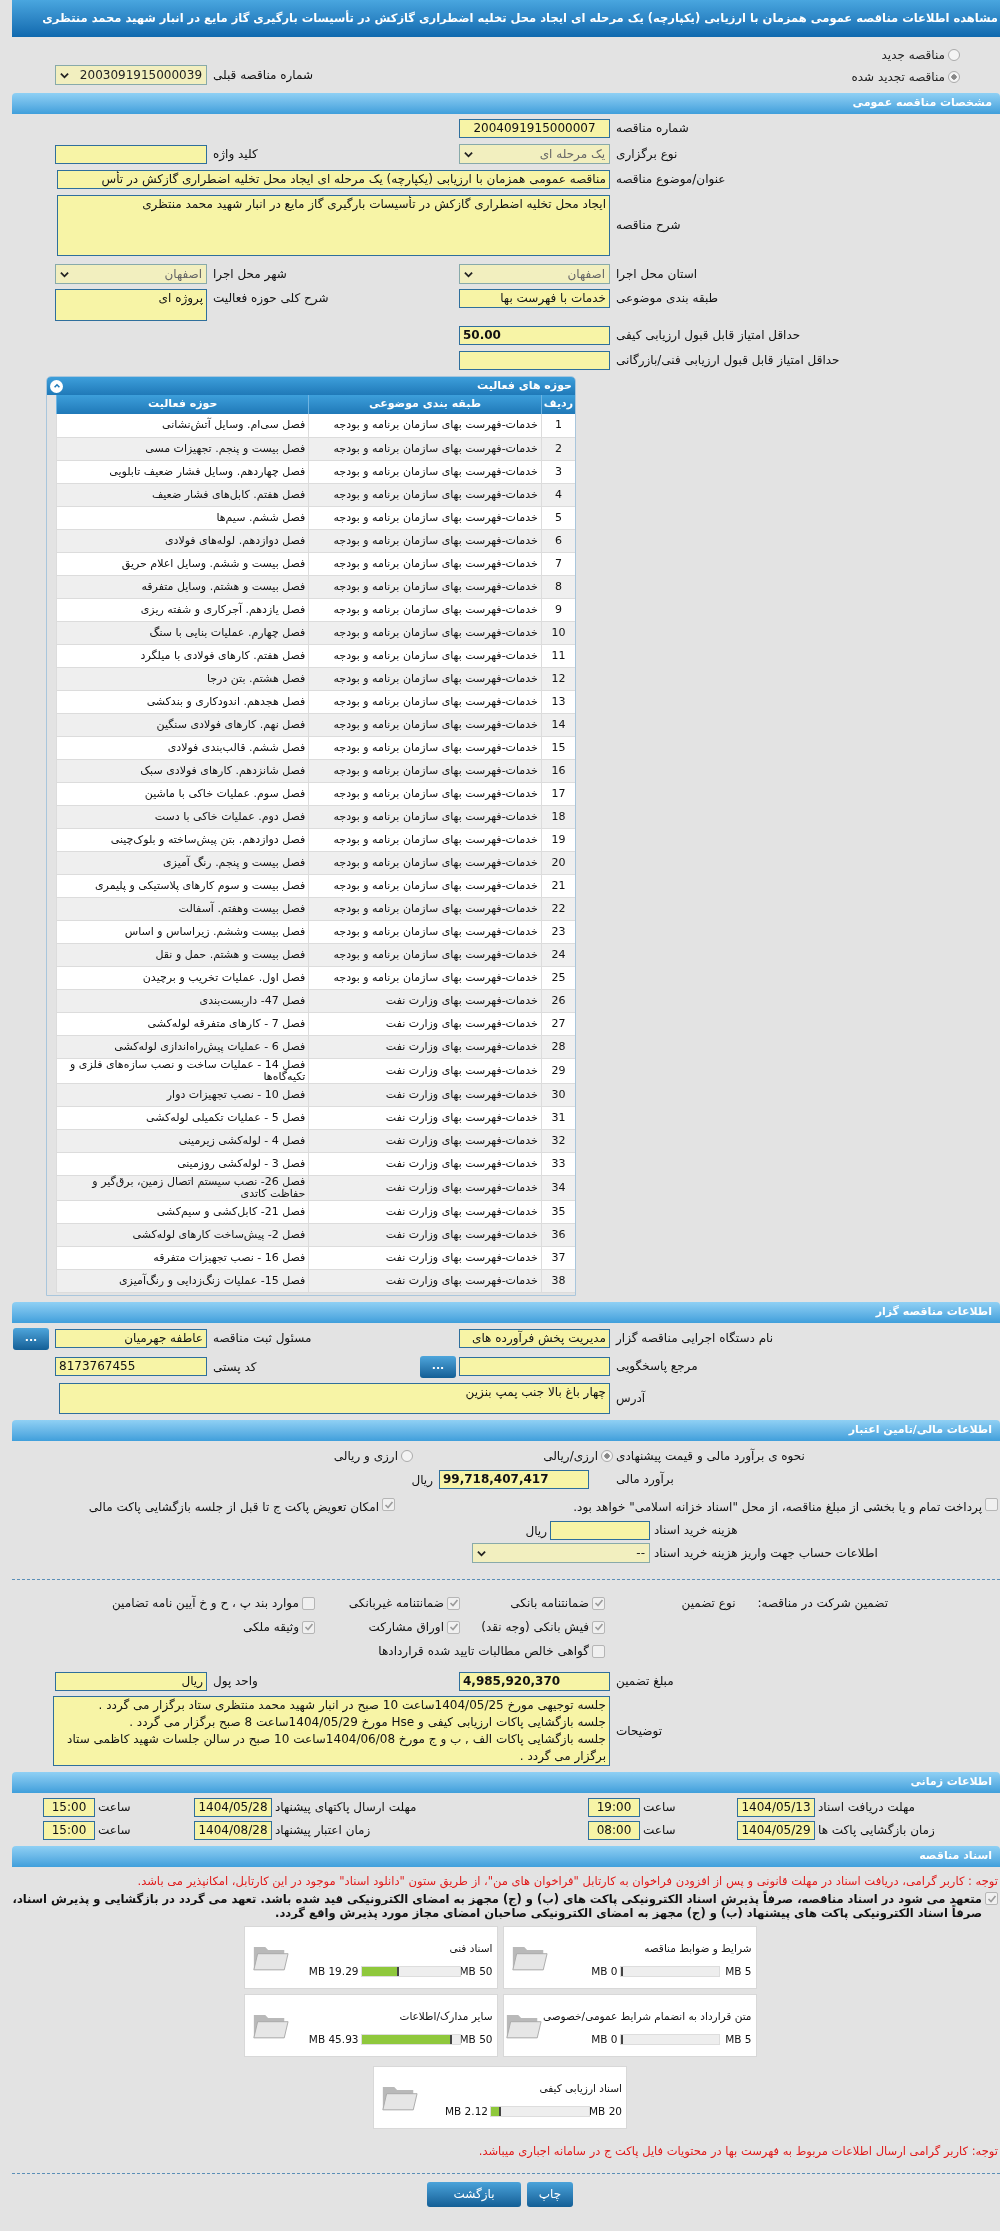 This screenshot has height=2231, width=1000. Describe the element at coordinates (776, 1807) in the screenshot. I see `input-field: 1404/05/13` at that location.